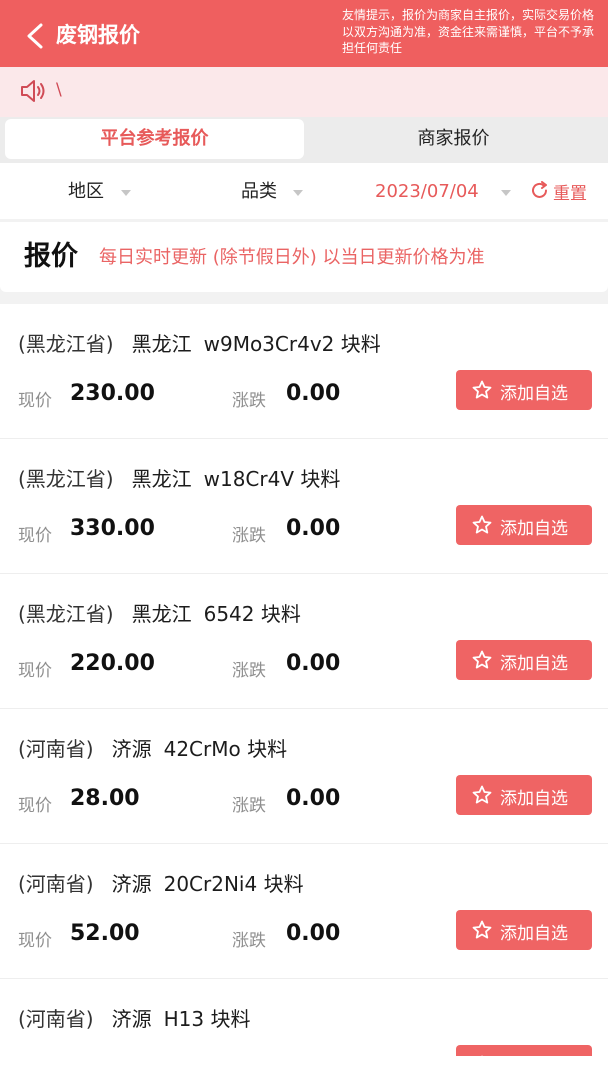  Describe the element at coordinates (112, 393) in the screenshot. I see `price-value: 230.00` at that location.